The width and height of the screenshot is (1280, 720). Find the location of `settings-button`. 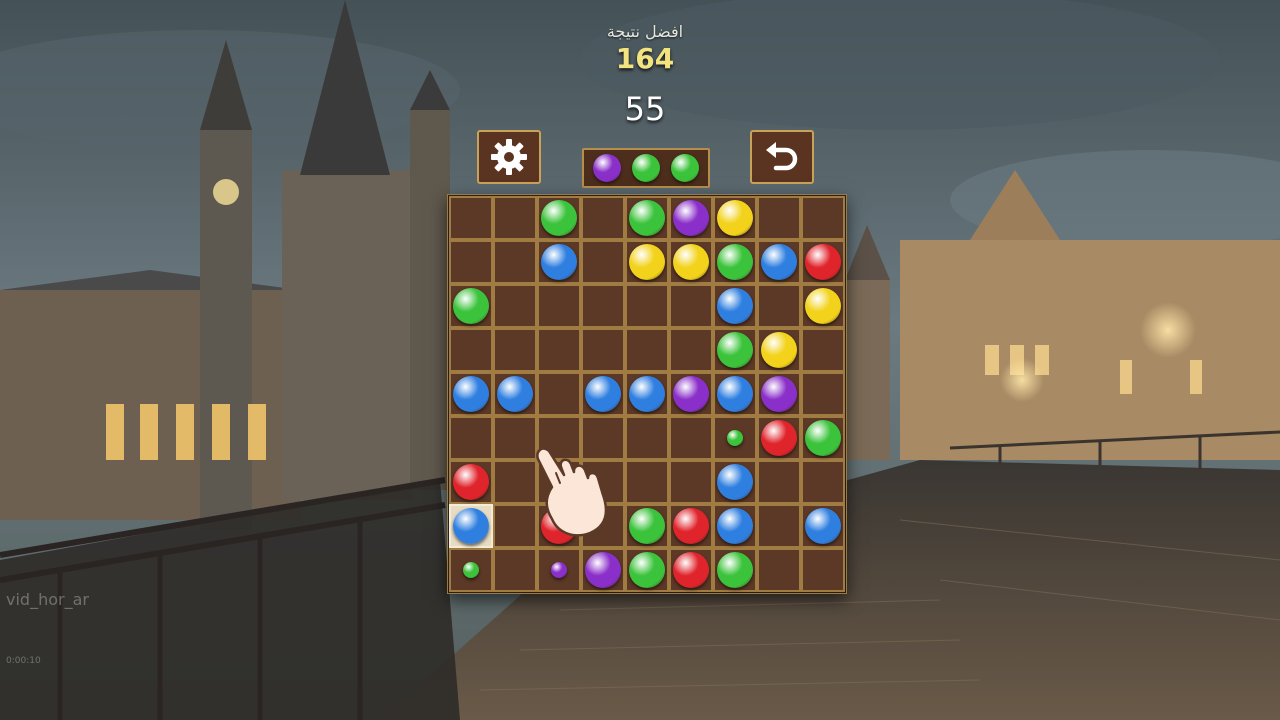

settings-button is located at coordinates (509, 157).